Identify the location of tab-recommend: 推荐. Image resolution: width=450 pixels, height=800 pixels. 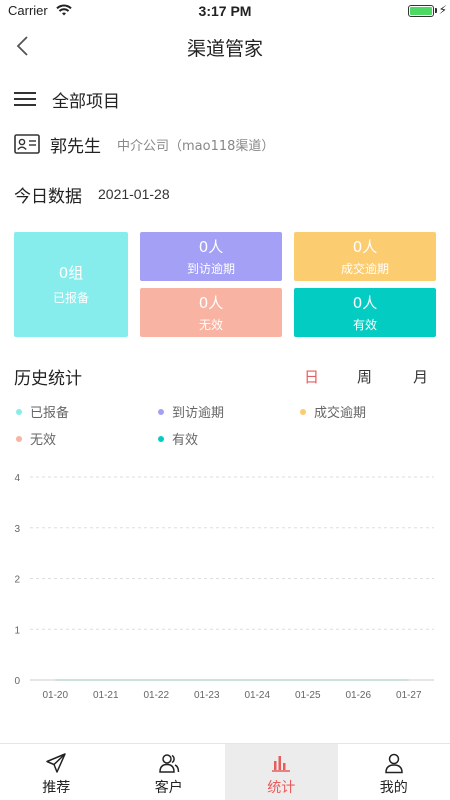
(56, 772).